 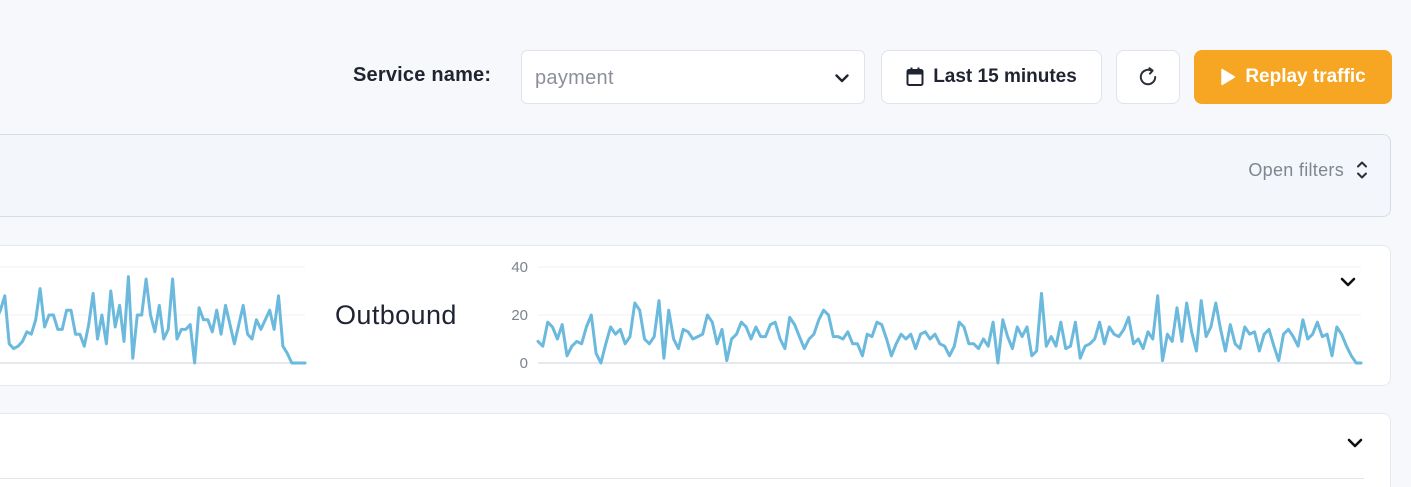 I want to click on y-tick-label: 0, so click(x=524, y=363).